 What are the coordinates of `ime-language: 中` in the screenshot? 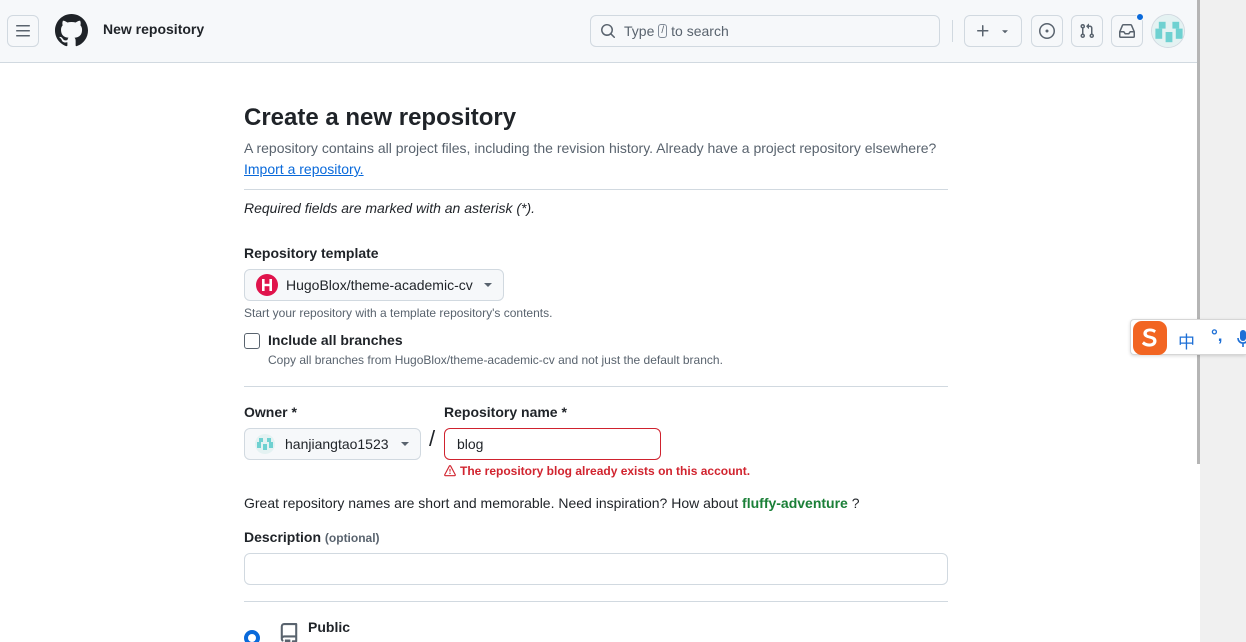 It's located at (1186, 340).